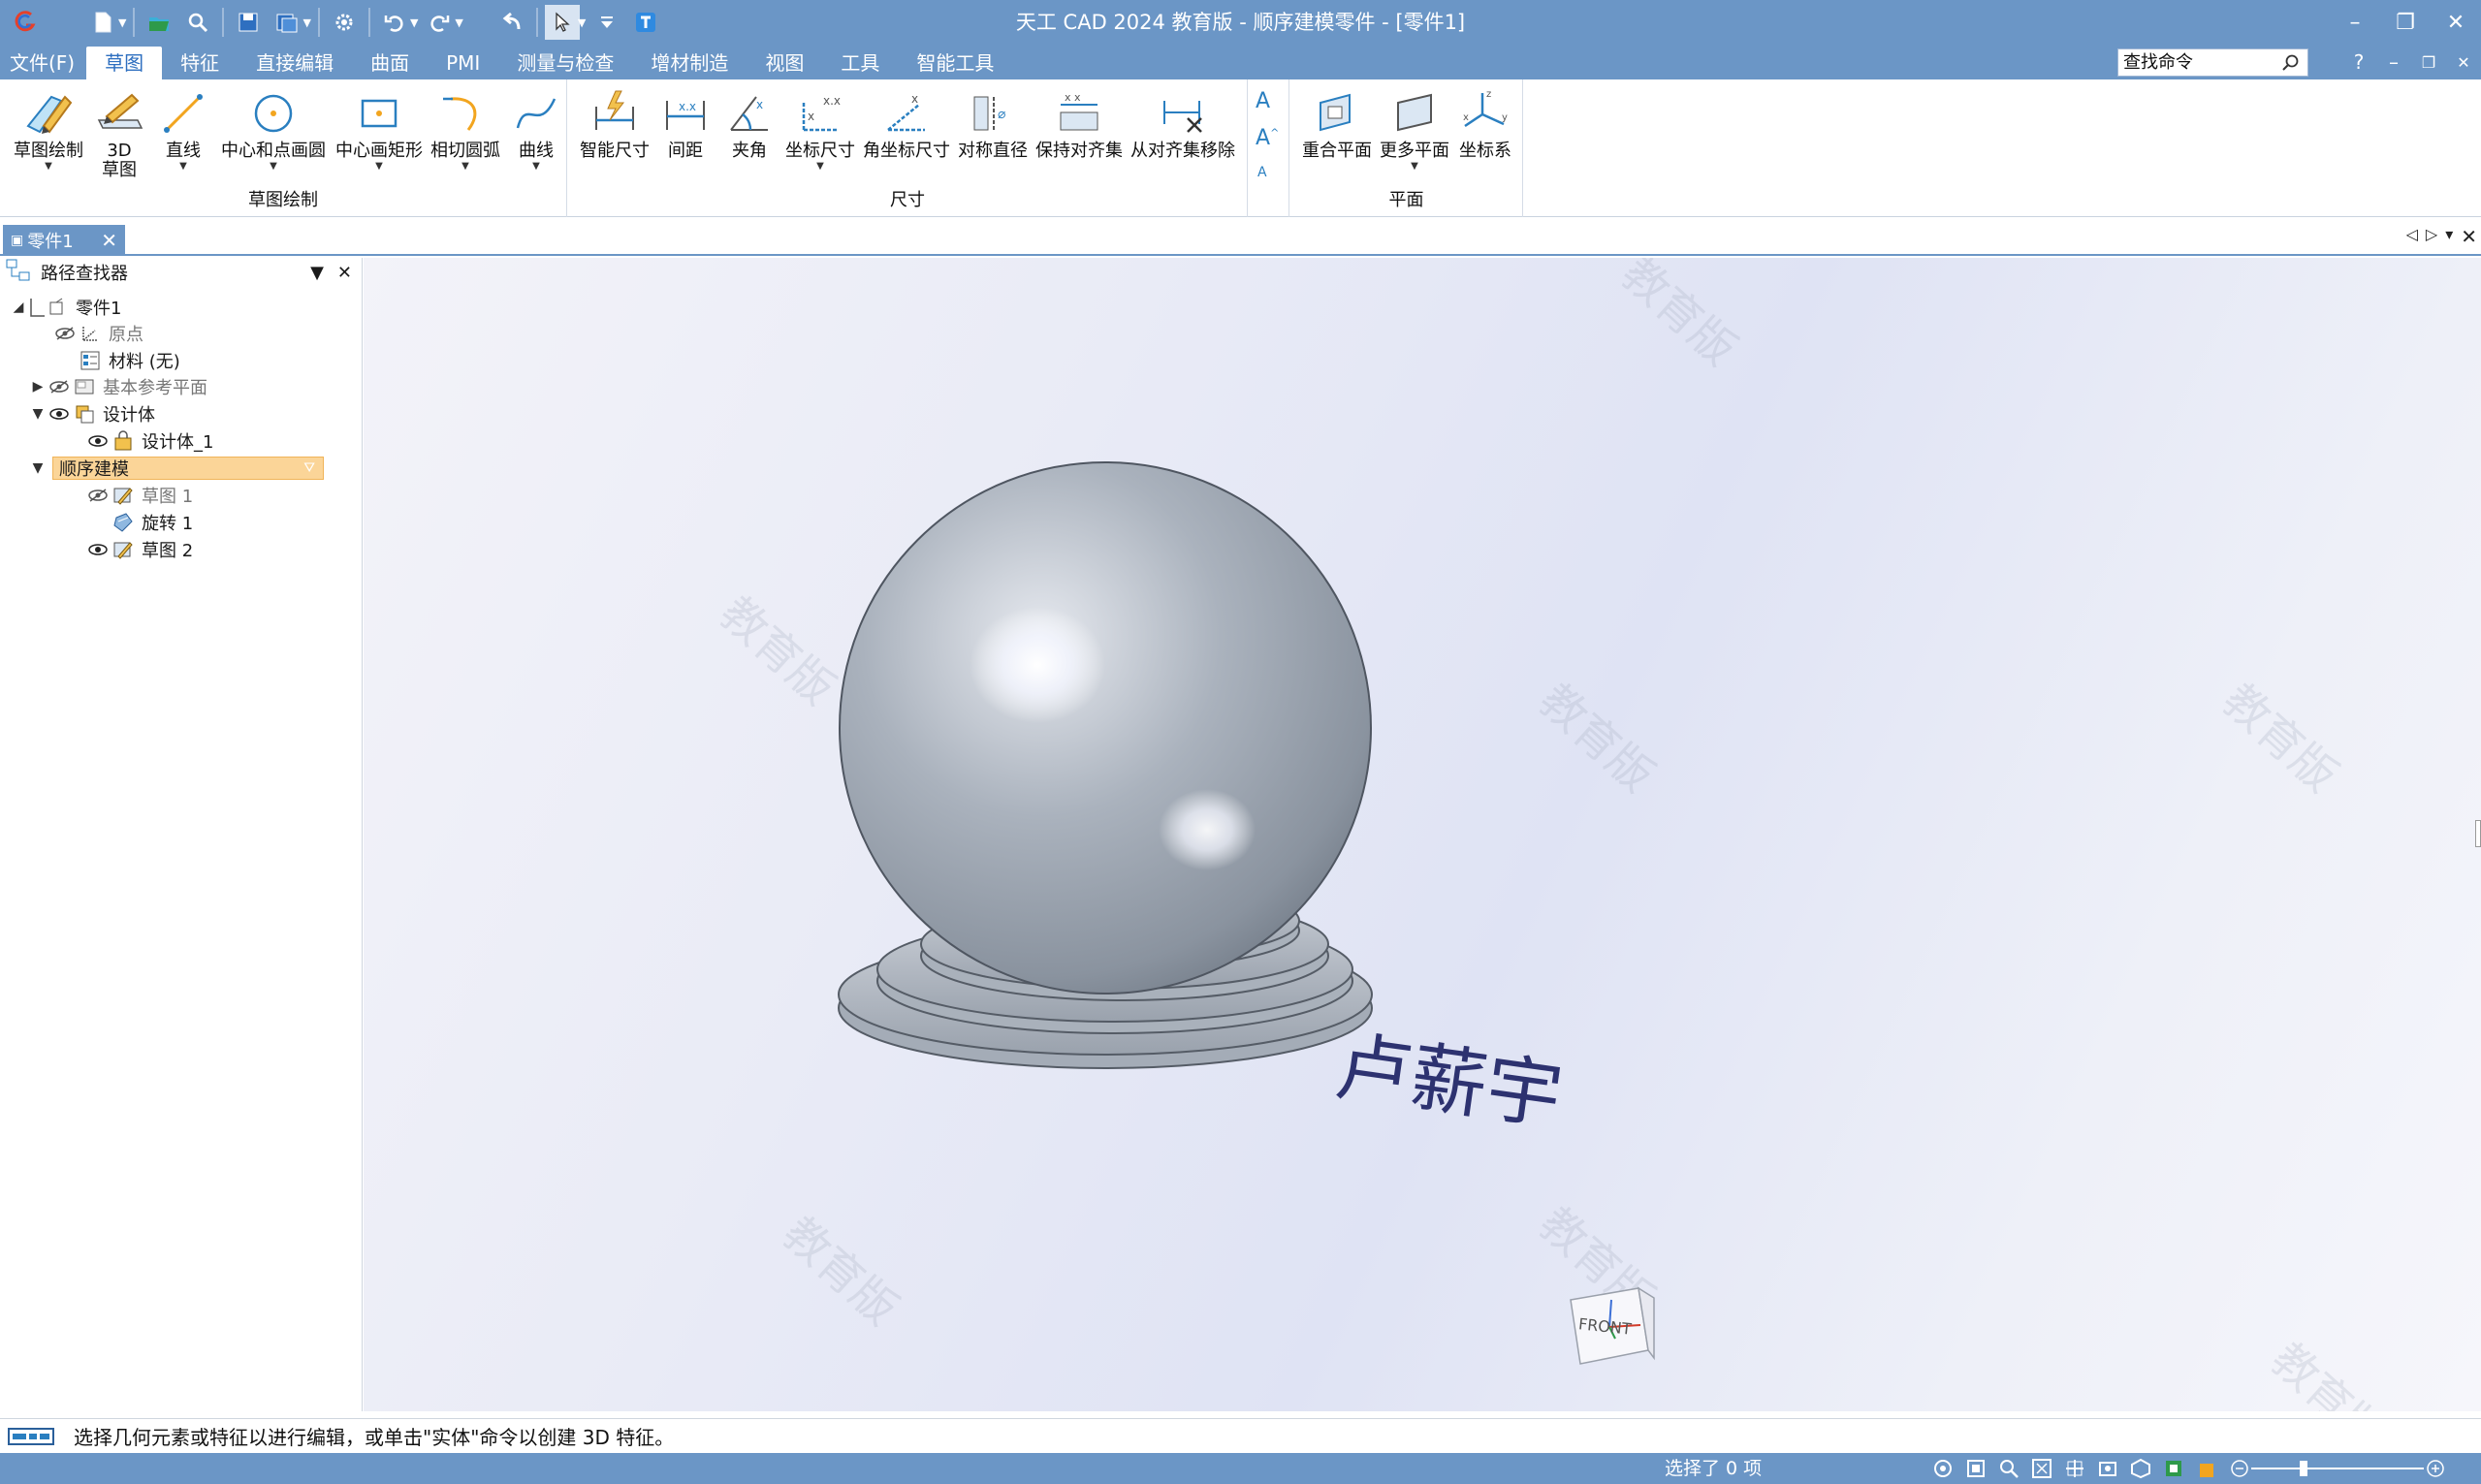 The image size is (2481, 1484). What do you see at coordinates (344, 273) in the screenshot?
I see `panel-close-icon: ✕` at bounding box center [344, 273].